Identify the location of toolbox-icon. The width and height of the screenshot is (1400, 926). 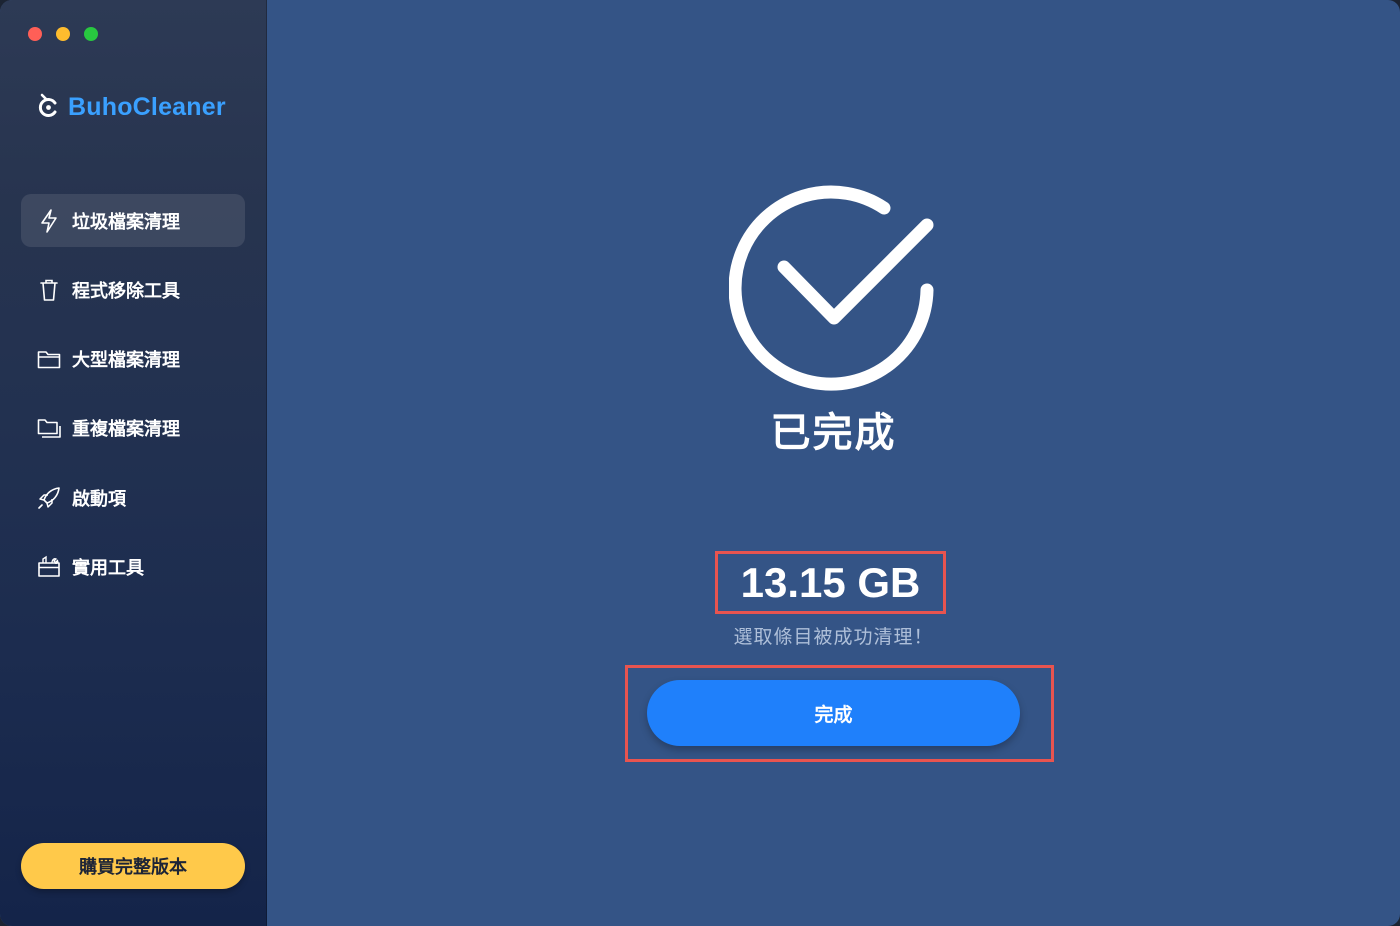
(49, 567).